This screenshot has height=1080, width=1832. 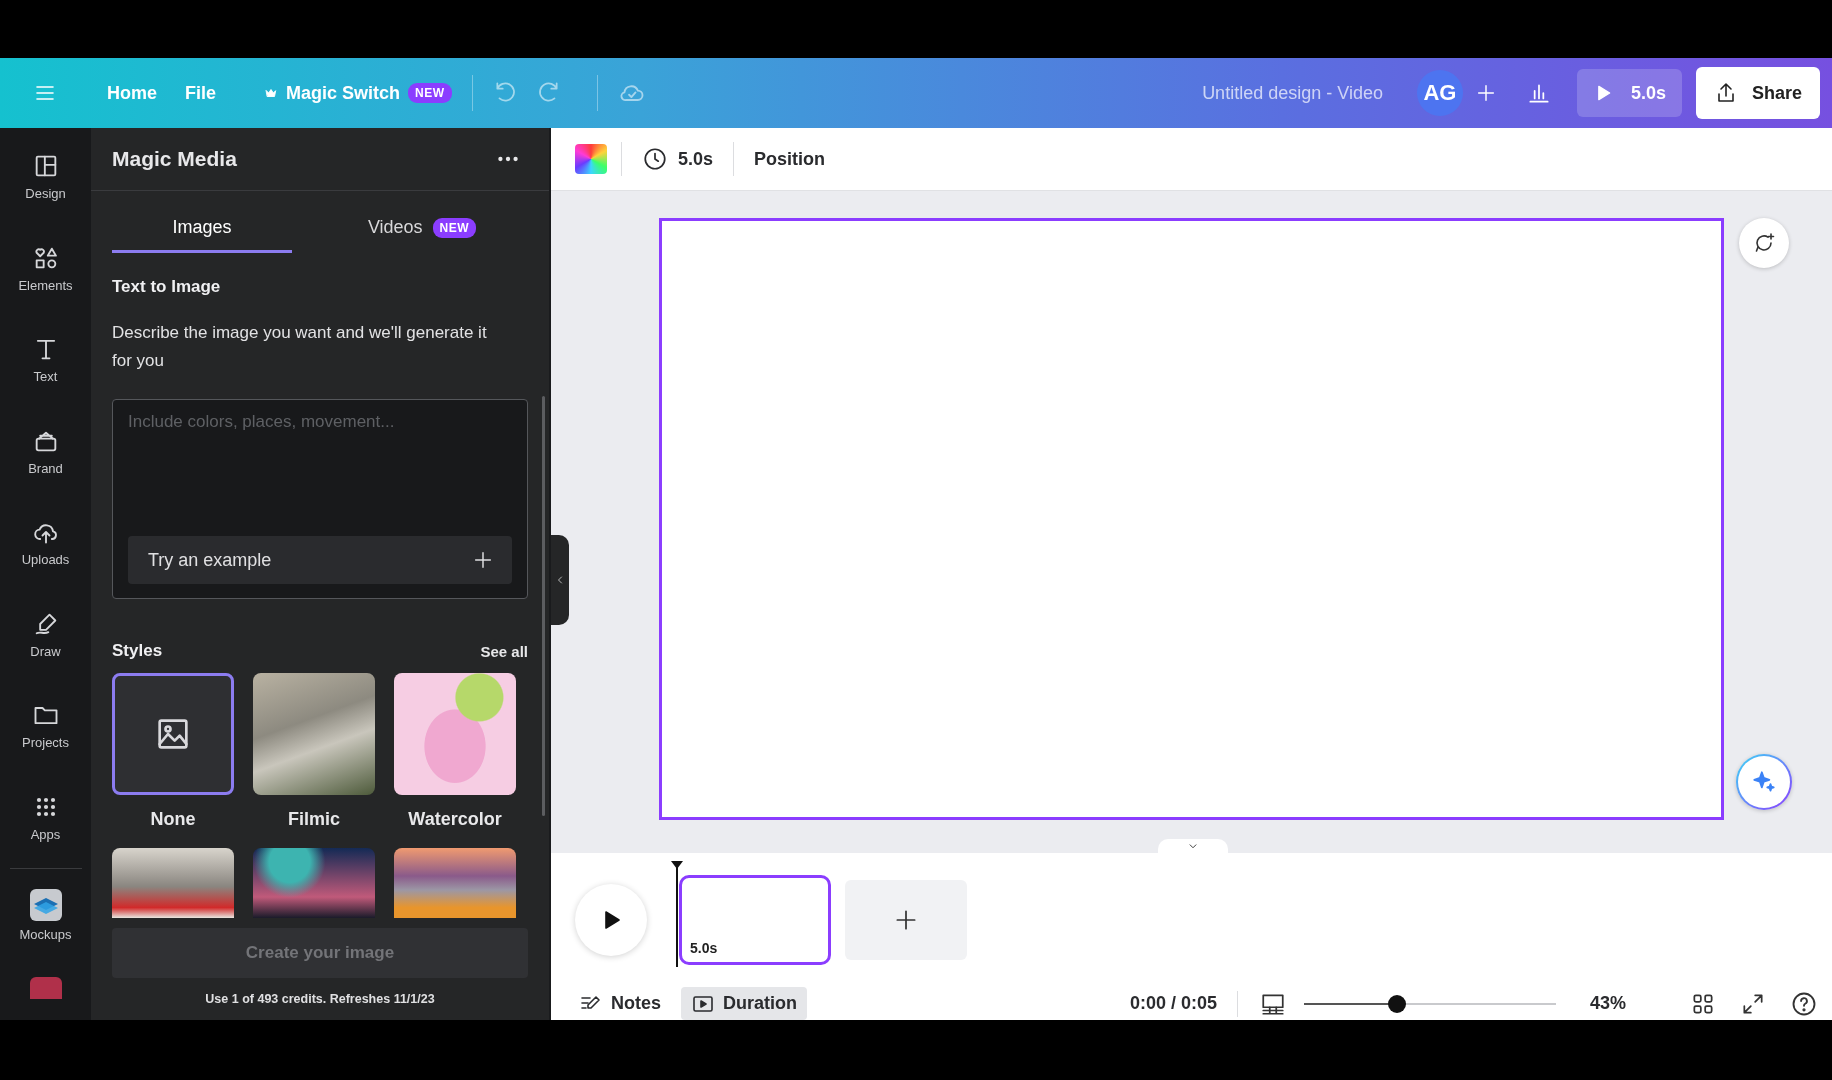 What do you see at coordinates (744, 1003) in the screenshot?
I see `duration-button: Duration` at bounding box center [744, 1003].